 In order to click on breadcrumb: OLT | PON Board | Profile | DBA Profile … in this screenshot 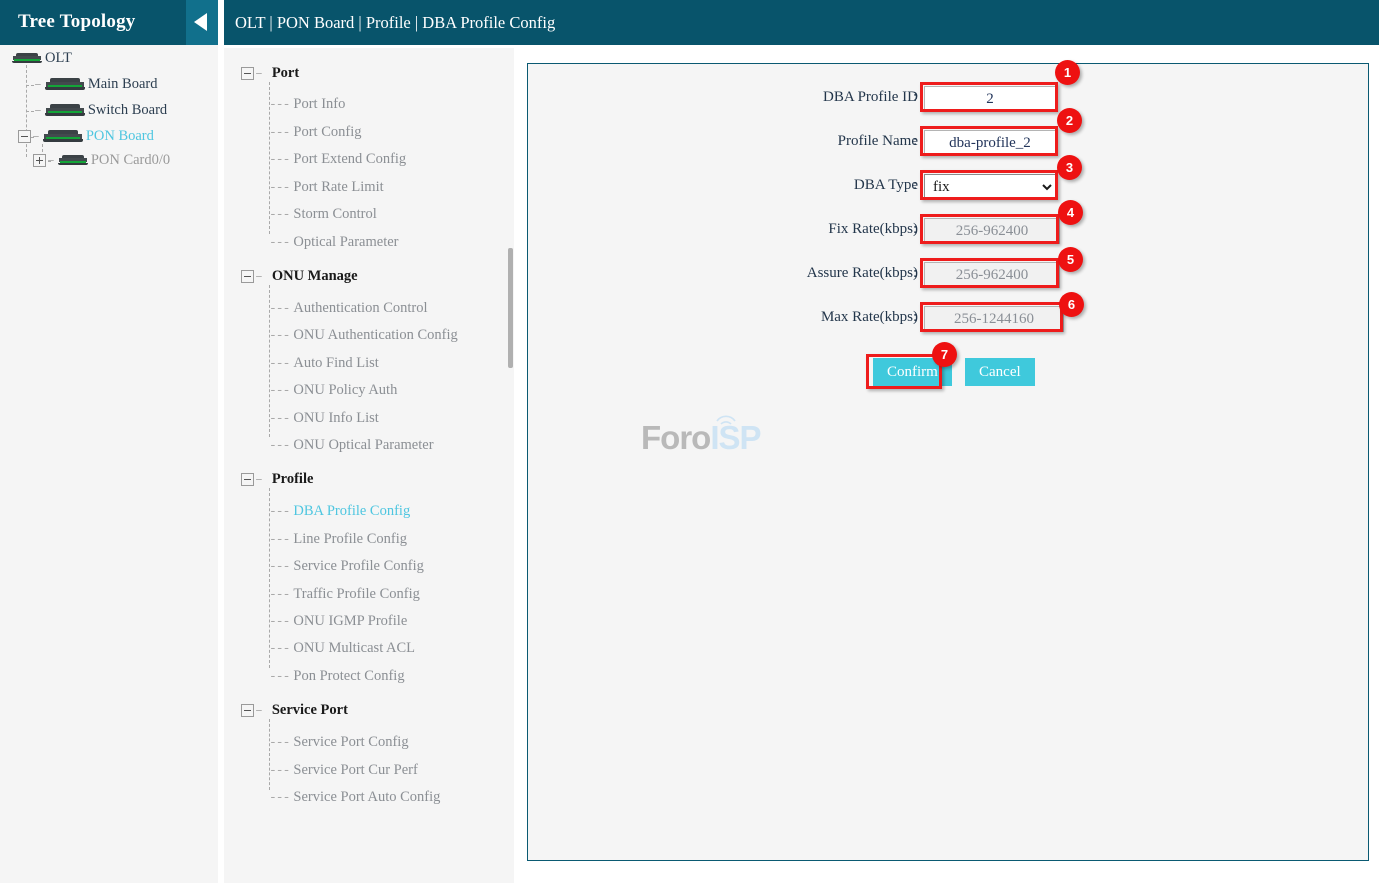, I will do `click(395, 22)`.